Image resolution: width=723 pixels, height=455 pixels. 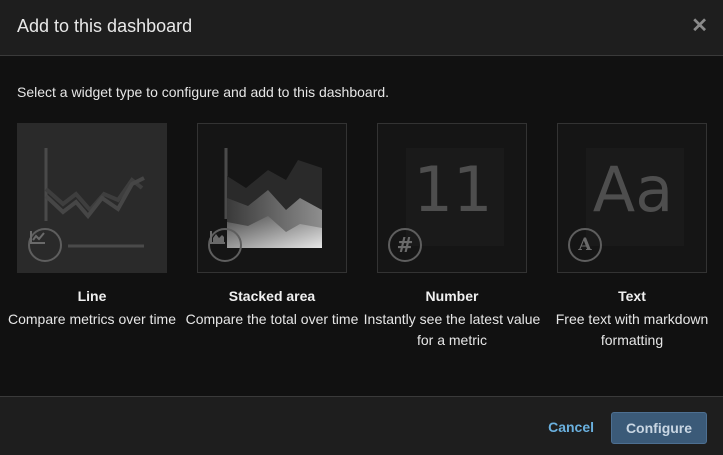 I want to click on widget-option-stacked-area: Stacked area Compare the total over time, so click(x=272, y=226).